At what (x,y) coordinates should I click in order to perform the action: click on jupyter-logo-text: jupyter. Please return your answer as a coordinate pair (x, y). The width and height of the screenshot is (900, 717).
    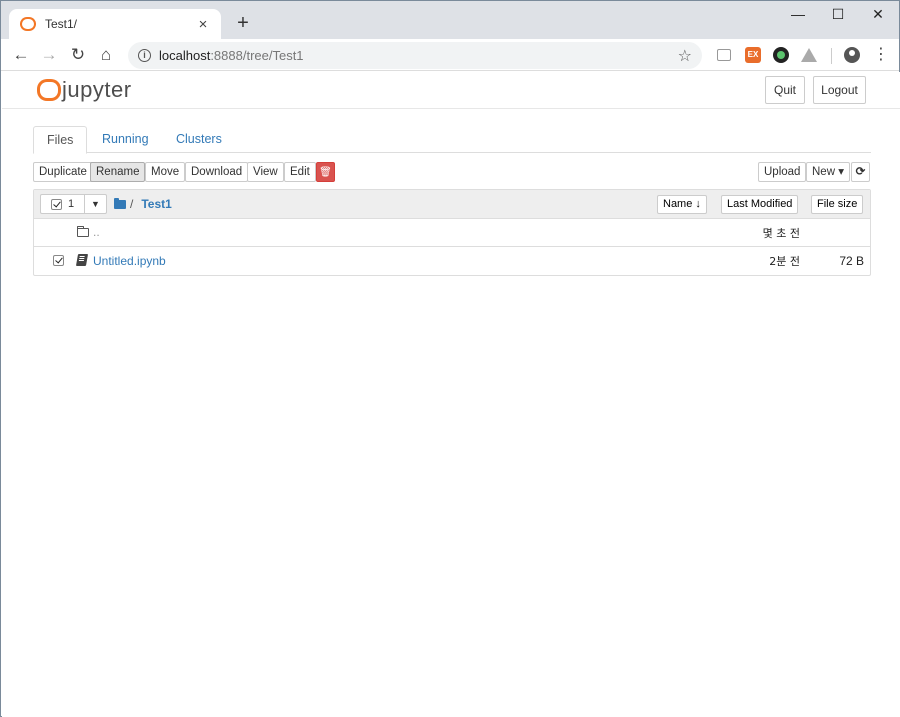
    Looking at the image, I should click on (97, 89).